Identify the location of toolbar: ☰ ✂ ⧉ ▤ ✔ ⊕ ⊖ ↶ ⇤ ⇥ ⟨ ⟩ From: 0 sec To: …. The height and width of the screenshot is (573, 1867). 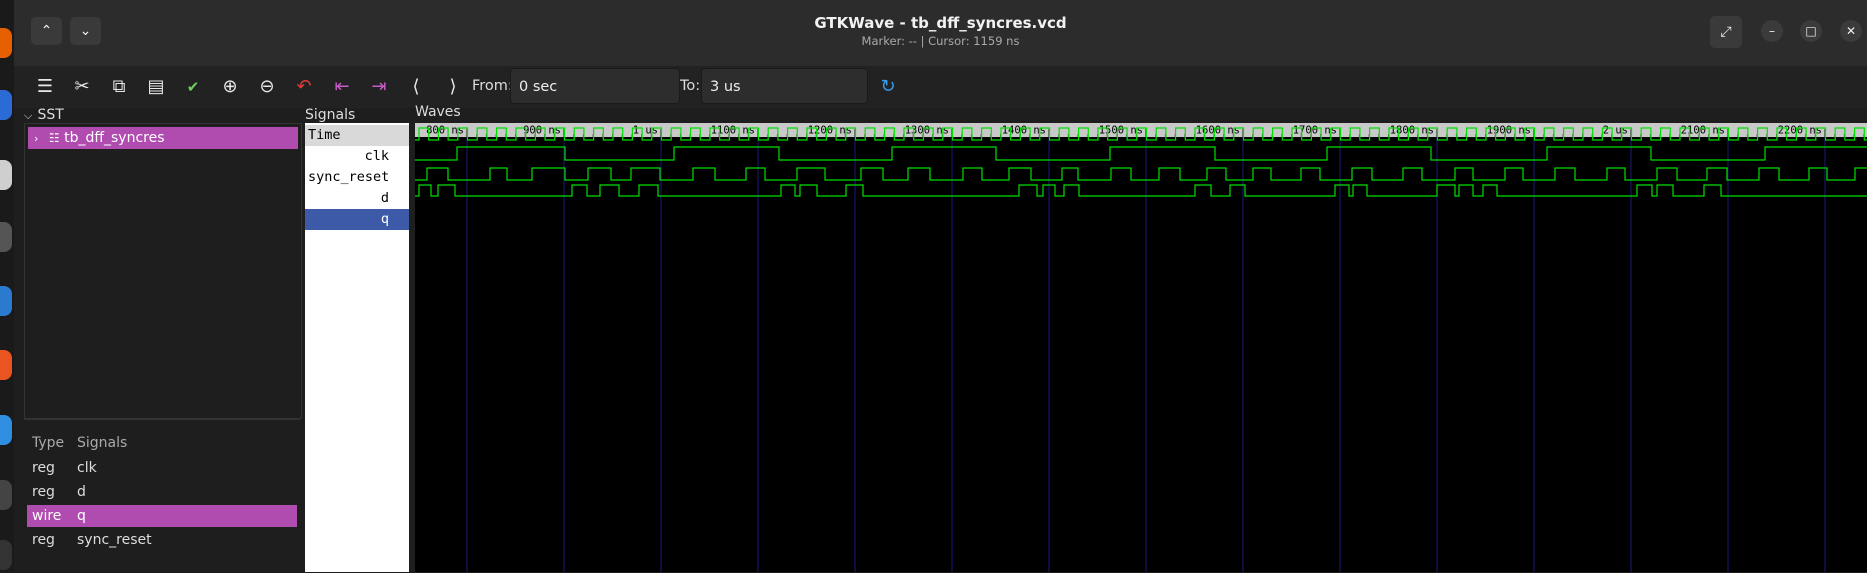
(940, 87).